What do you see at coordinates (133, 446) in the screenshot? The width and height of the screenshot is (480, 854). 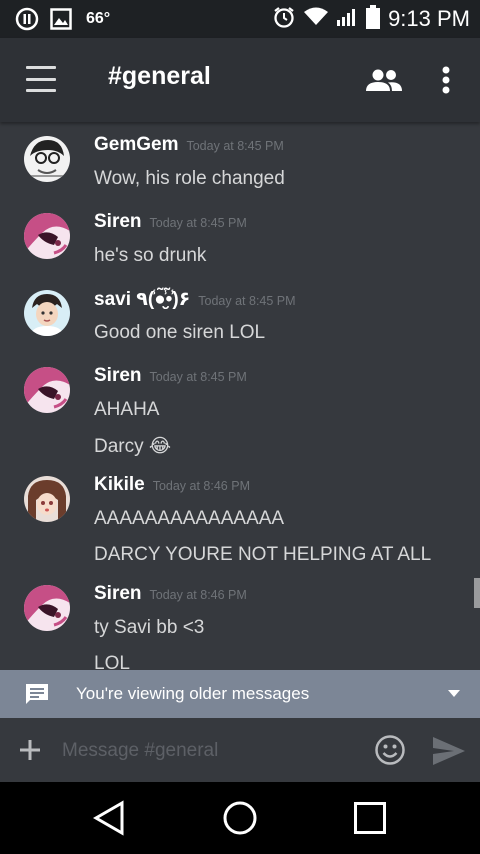 I see `message-text: Darcy 😂` at bounding box center [133, 446].